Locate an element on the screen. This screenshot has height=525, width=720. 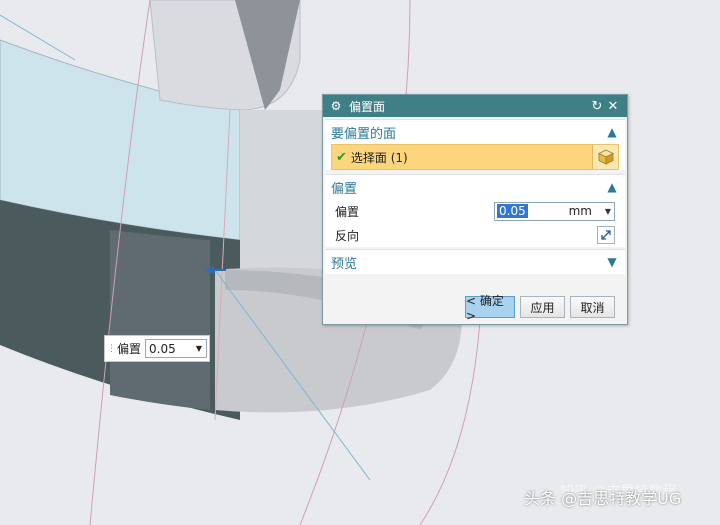
drag-grip-icon: ⋮ is located at coordinates (112, 348).